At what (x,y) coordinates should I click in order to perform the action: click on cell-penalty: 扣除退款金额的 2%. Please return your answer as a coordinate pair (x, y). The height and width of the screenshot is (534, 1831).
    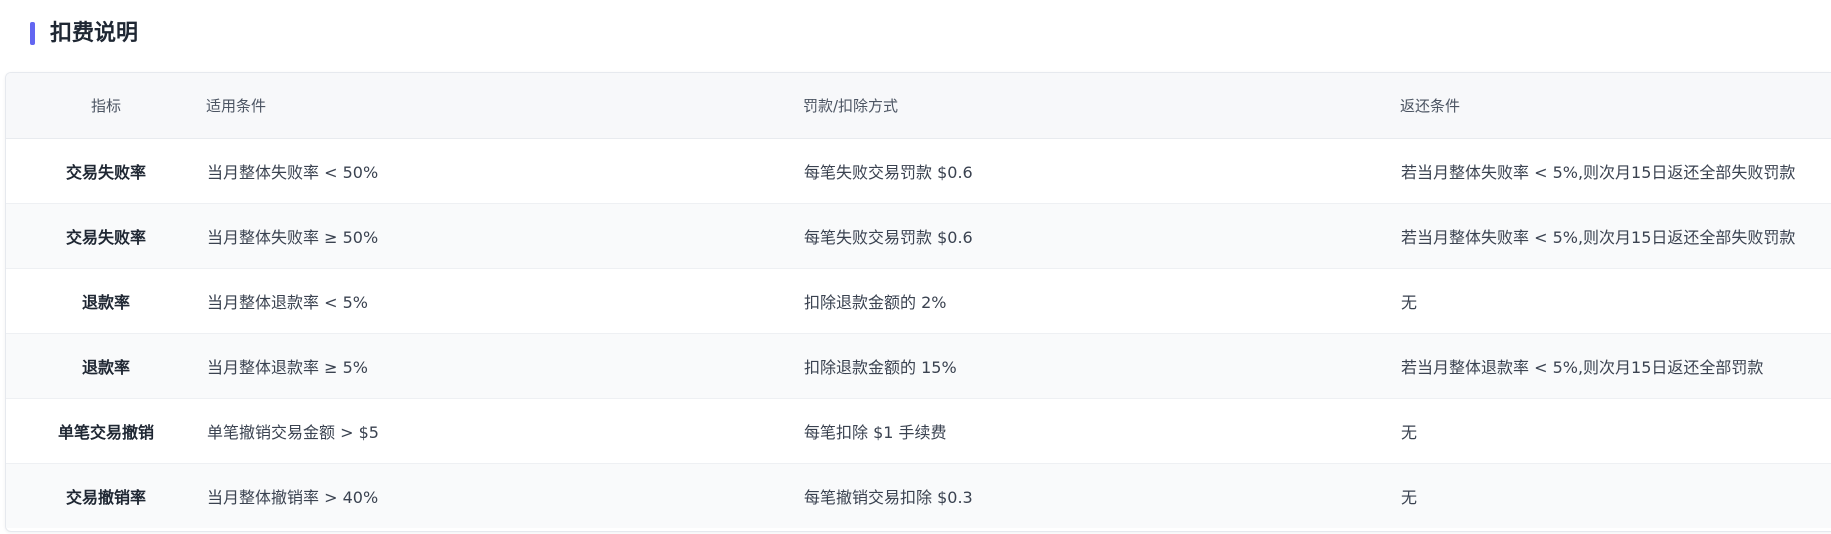
    Looking at the image, I should click on (1101, 301).